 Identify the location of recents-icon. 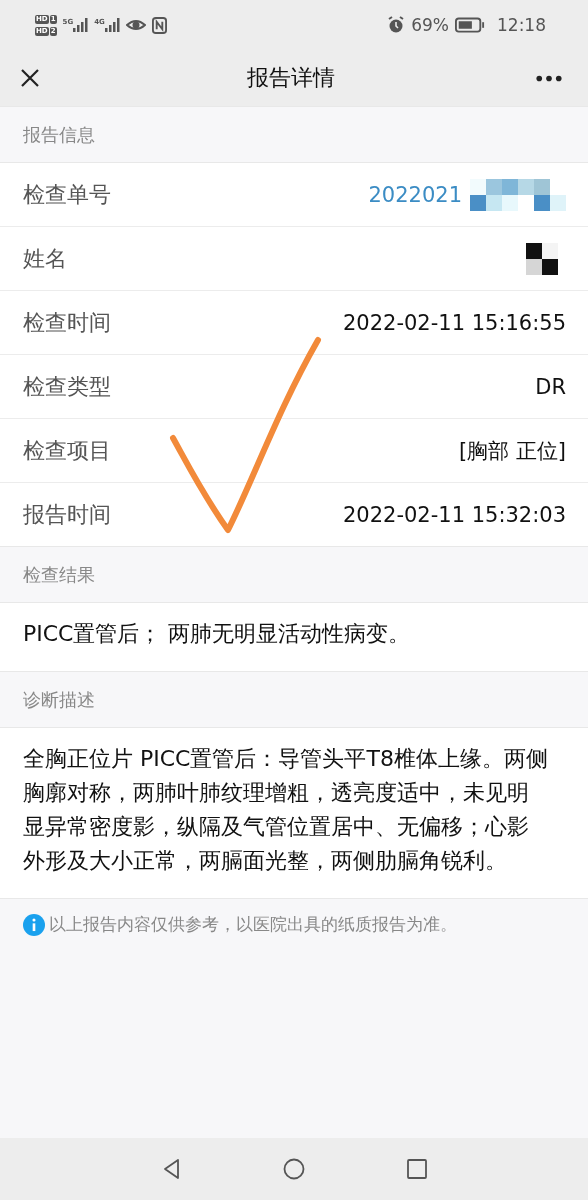
(417, 1169).